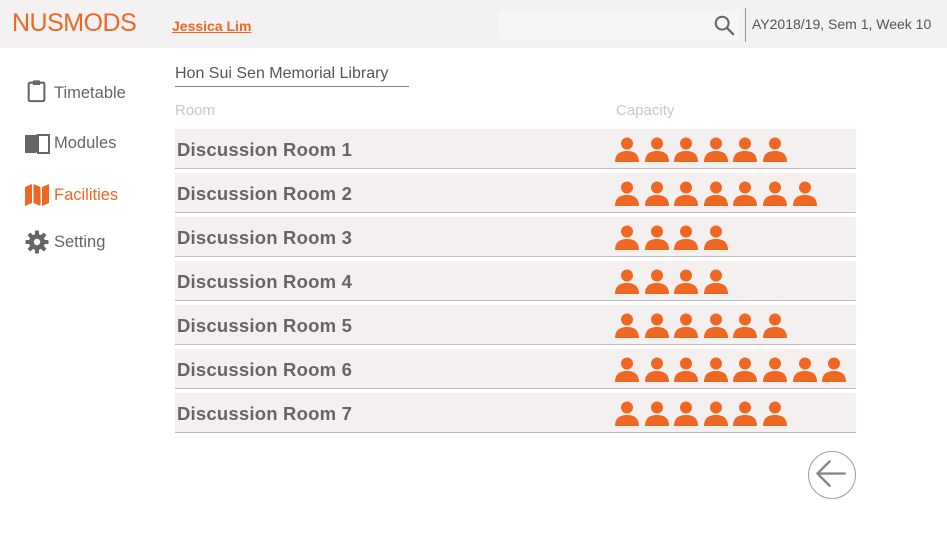 Image resolution: width=947 pixels, height=543 pixels. I want to click on table-row: Discussion Room 7, so click(515, 413).